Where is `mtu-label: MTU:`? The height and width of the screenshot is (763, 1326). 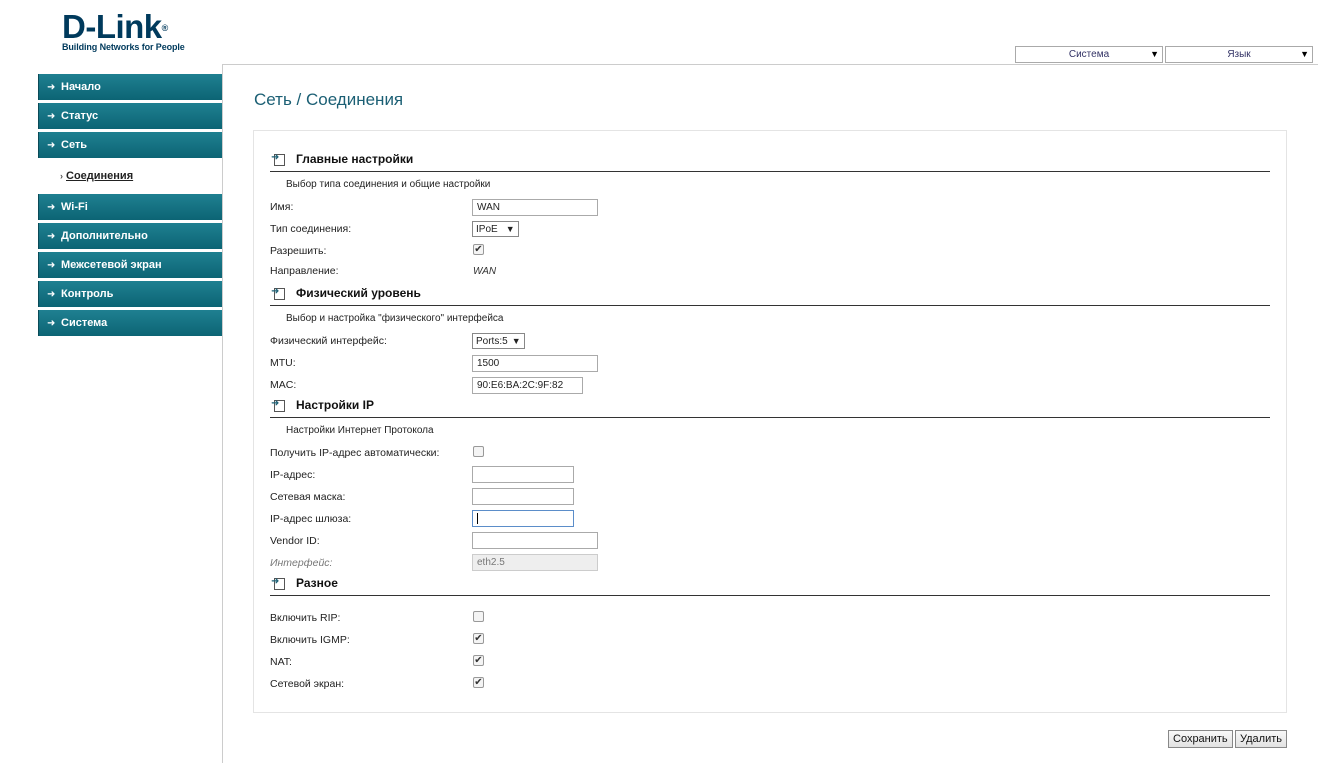 mtu-label: MTU: is located at coordinates (283, 363).